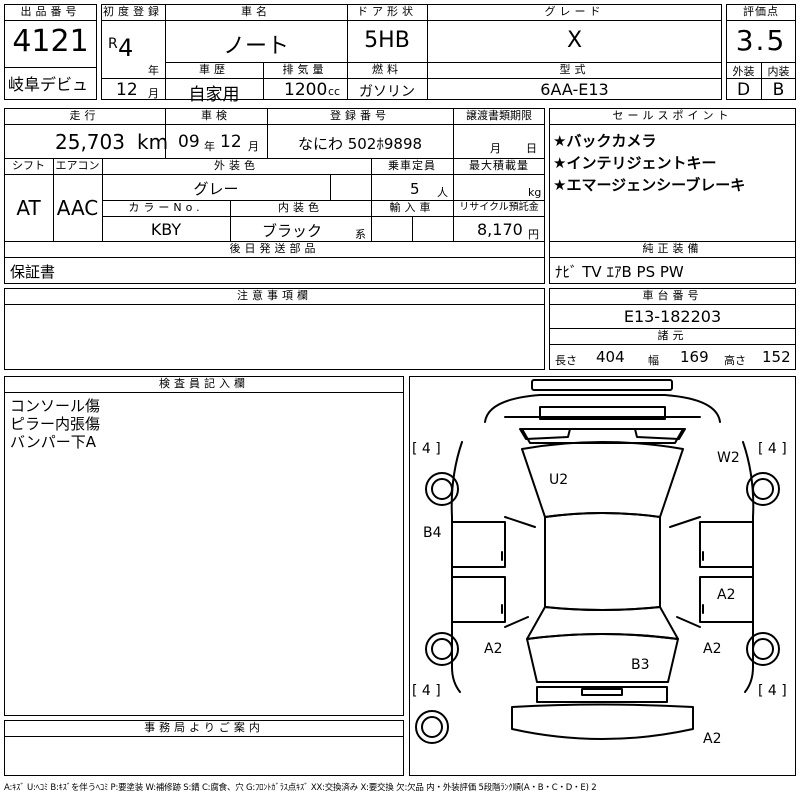 Image resolution: width=800 pixels, height=800 pixels. What do you see at coordinates (209, 146) in the screenshot?
I see `inspection-year-unit: 年` at bounding box center [209, 146].